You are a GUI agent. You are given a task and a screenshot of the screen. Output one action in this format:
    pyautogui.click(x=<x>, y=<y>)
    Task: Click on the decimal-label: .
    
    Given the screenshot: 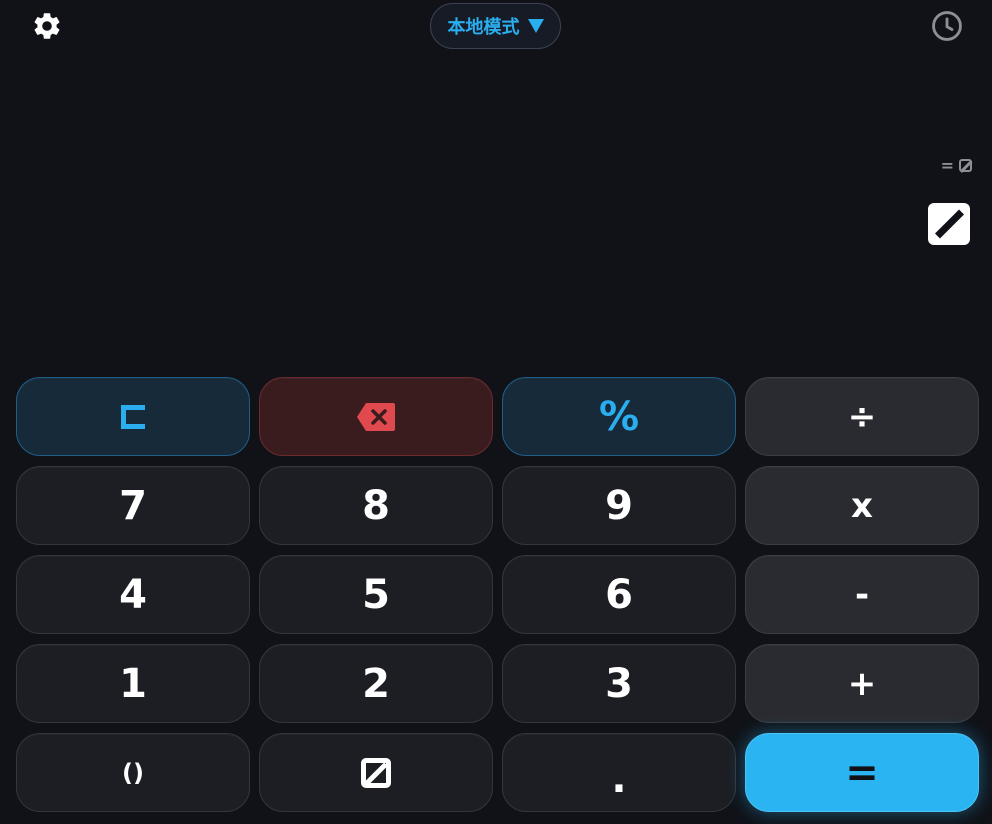 What is the action you would take?
    pyautogui.click(x=619, y=778)
    